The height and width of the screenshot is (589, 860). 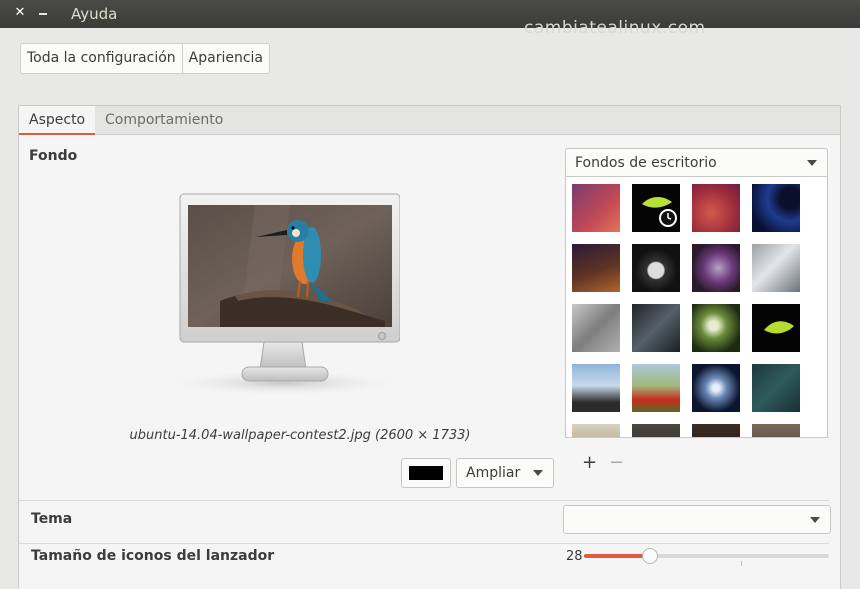 I want to click on background-label: Fondo, so click(x=53, y=156).